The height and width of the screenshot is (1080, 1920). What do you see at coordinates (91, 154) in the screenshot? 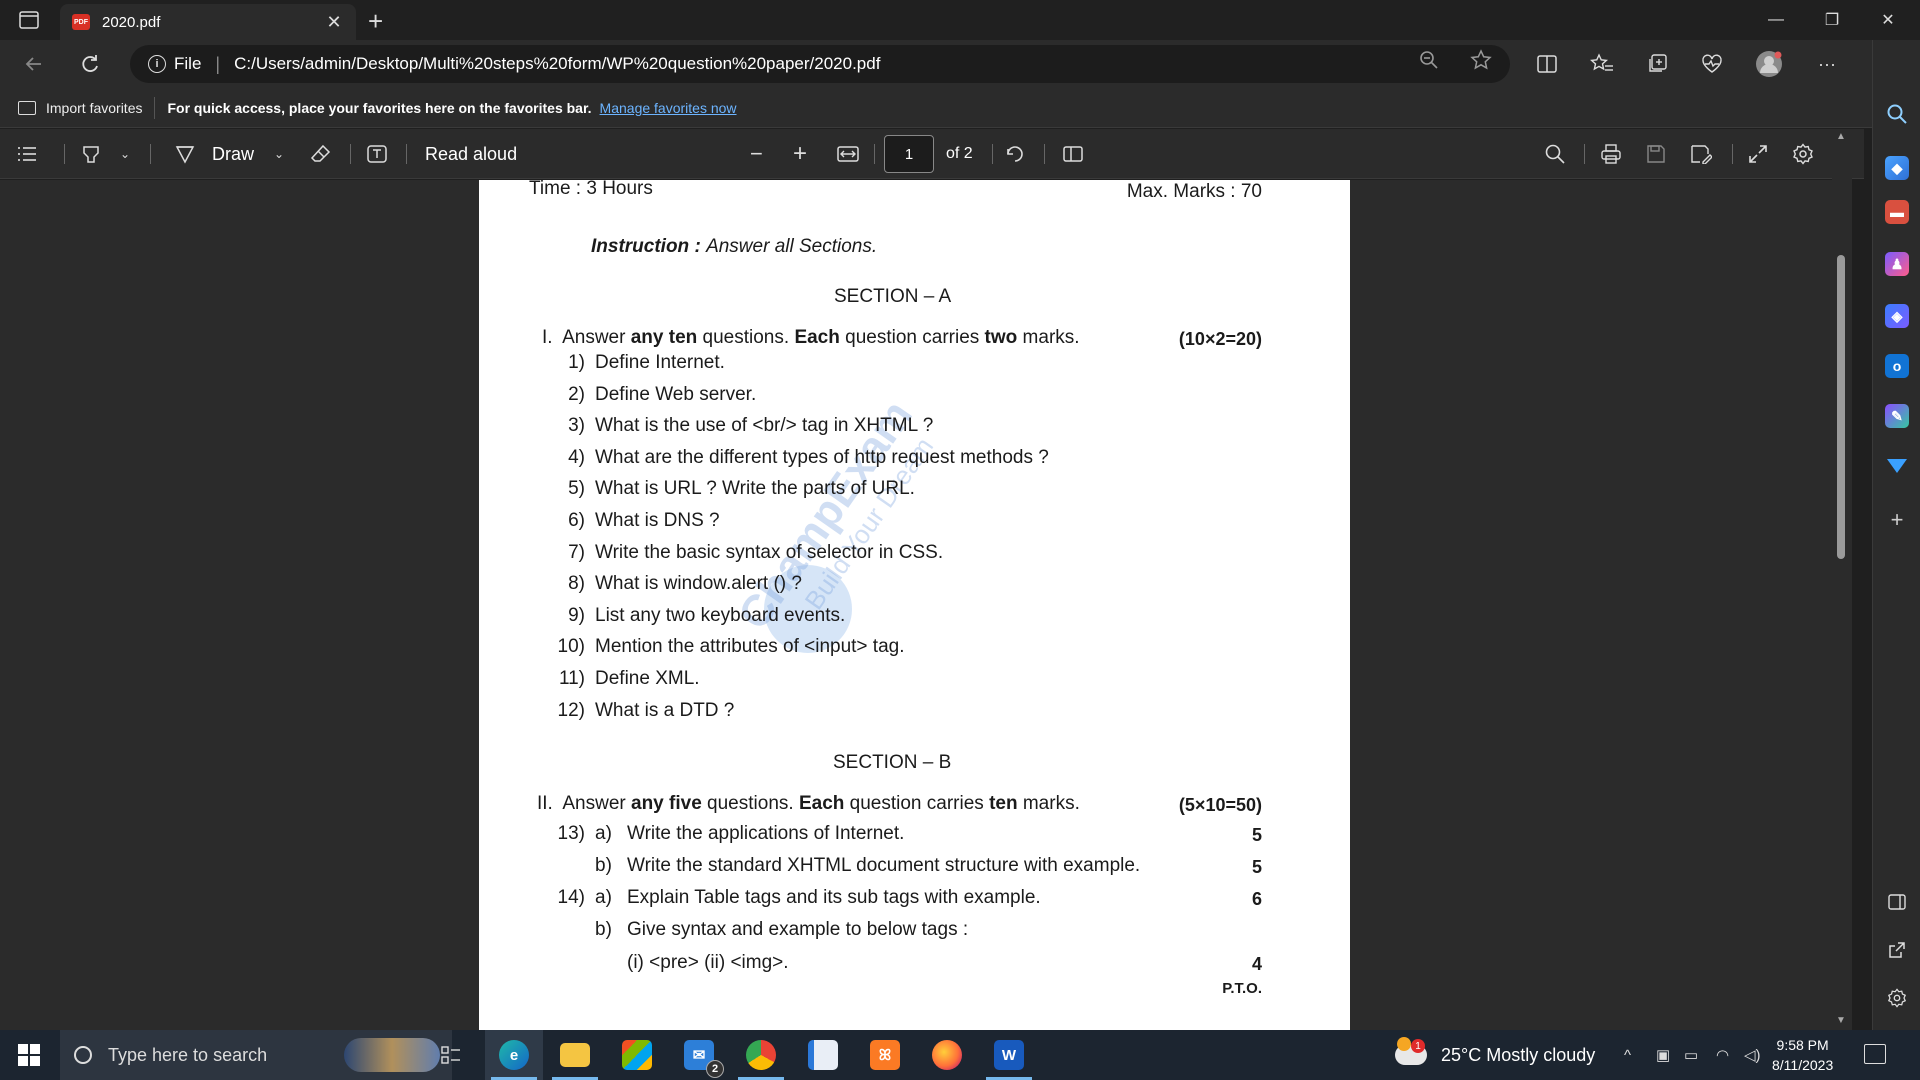
I see `highlight-icon` at bounding box center [91, 154].